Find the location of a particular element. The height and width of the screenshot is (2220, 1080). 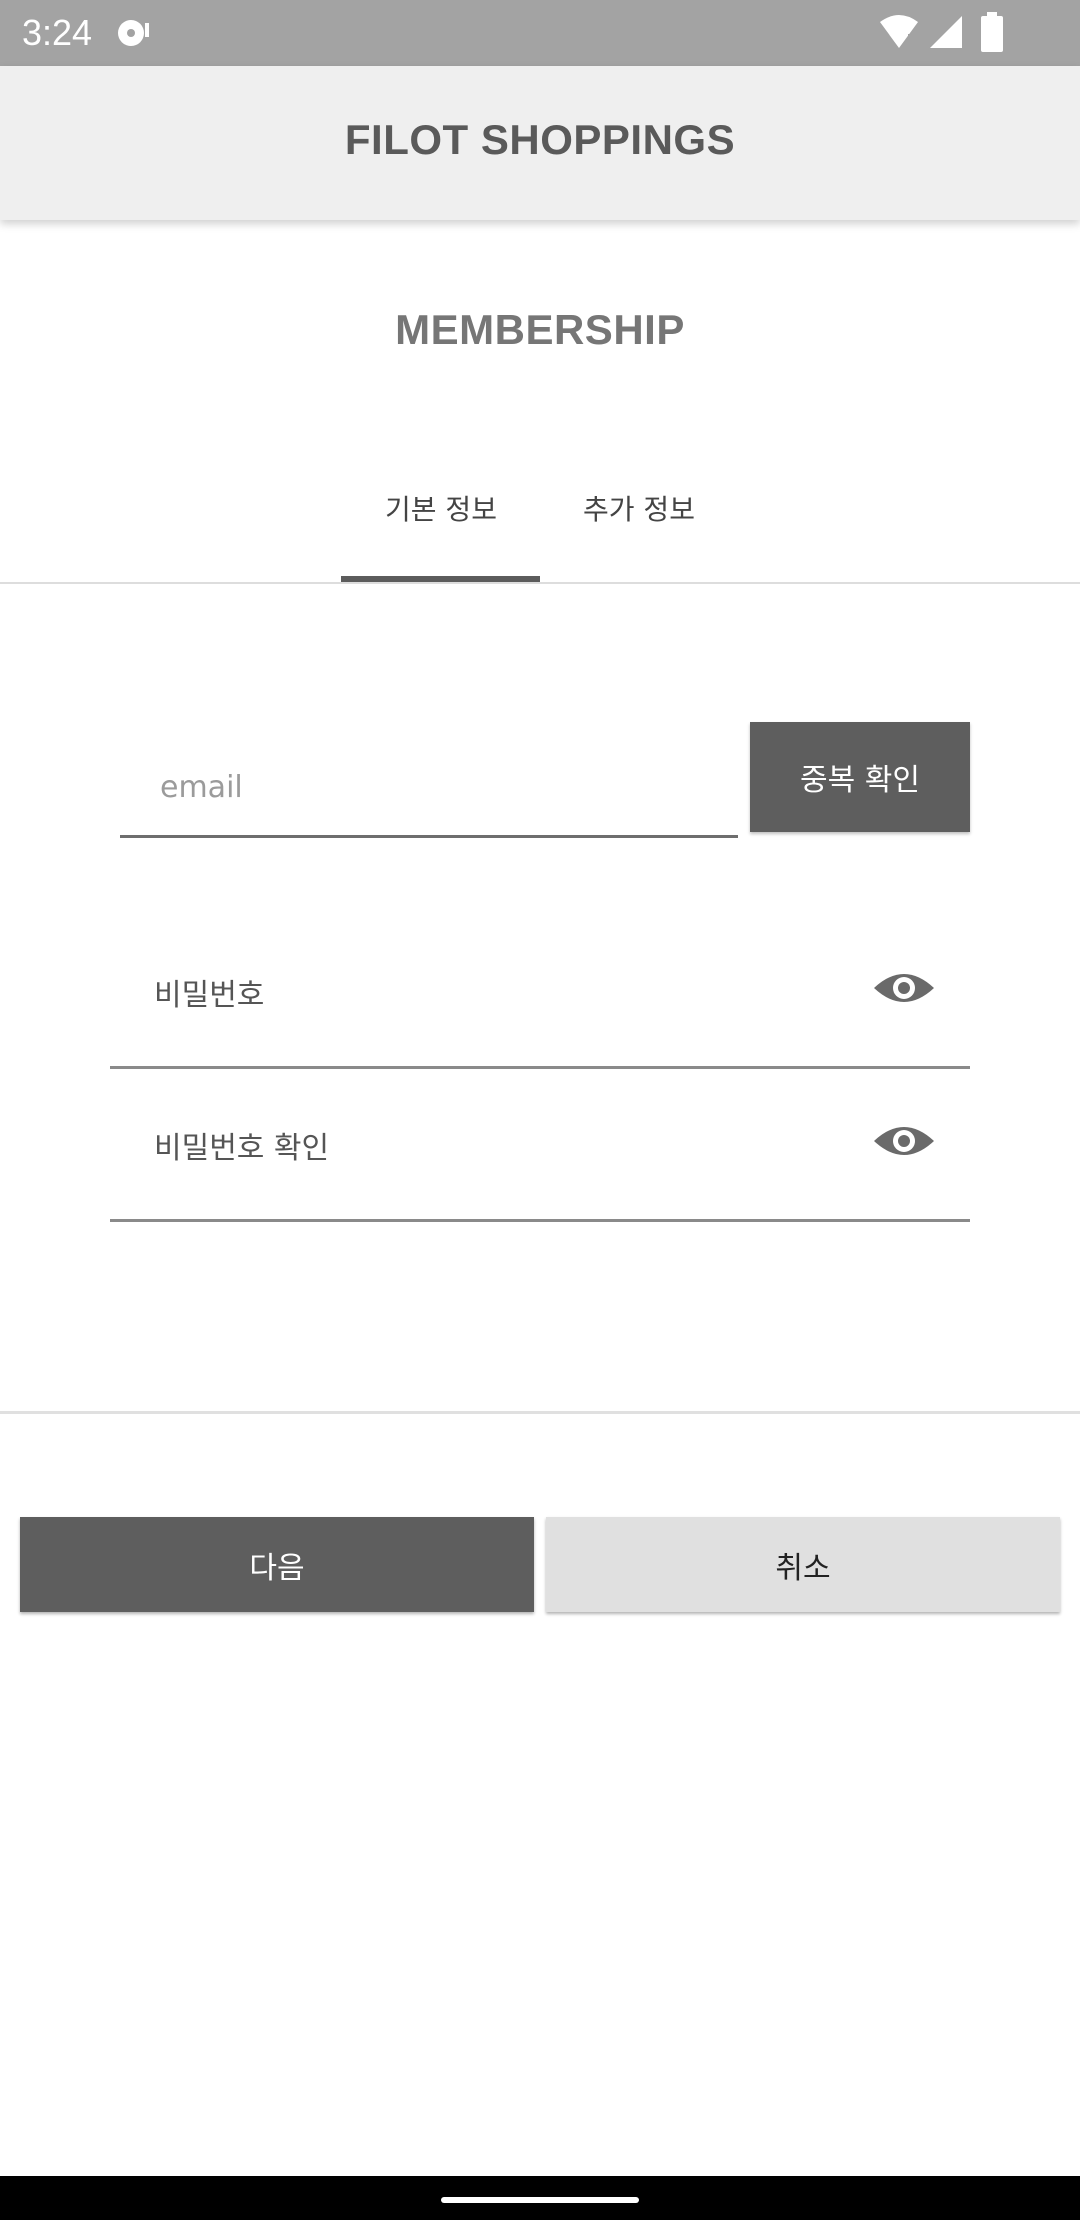

password-field: 비밀번호 is located at coordinates (540, 1007).